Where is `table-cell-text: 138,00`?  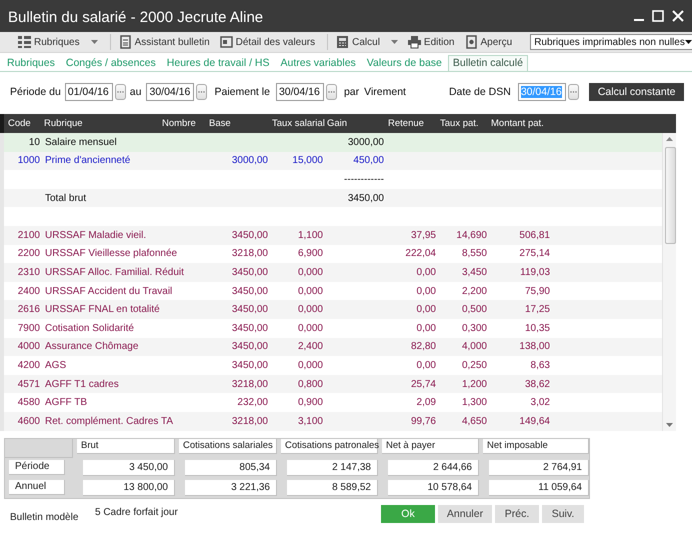
table-cell-text: 138,00 is located at coordinates (534, 346).